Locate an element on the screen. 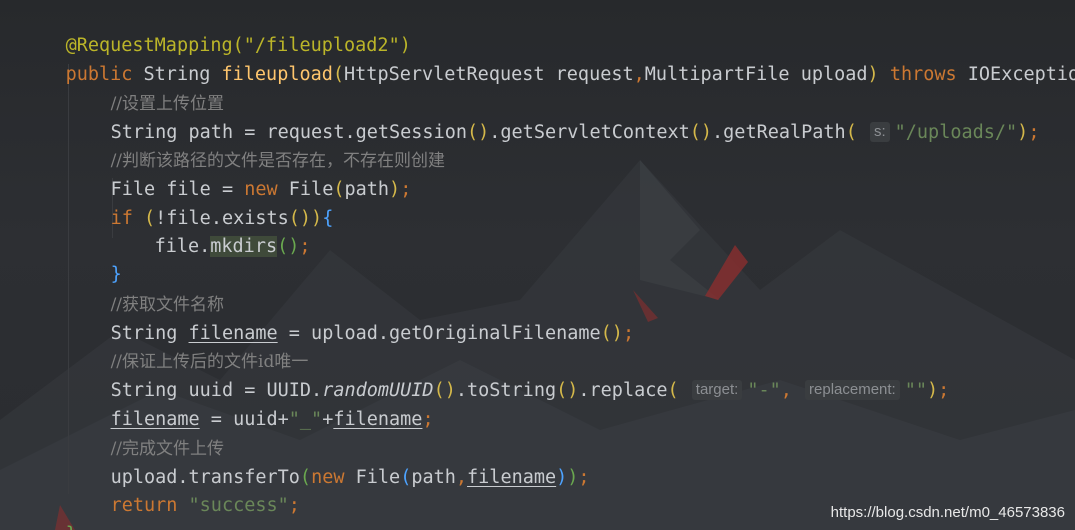 Image resolution: width=1075 pixels, height=530 pixels. token-statement: .getServletContext is located at coordinates (589, 132).